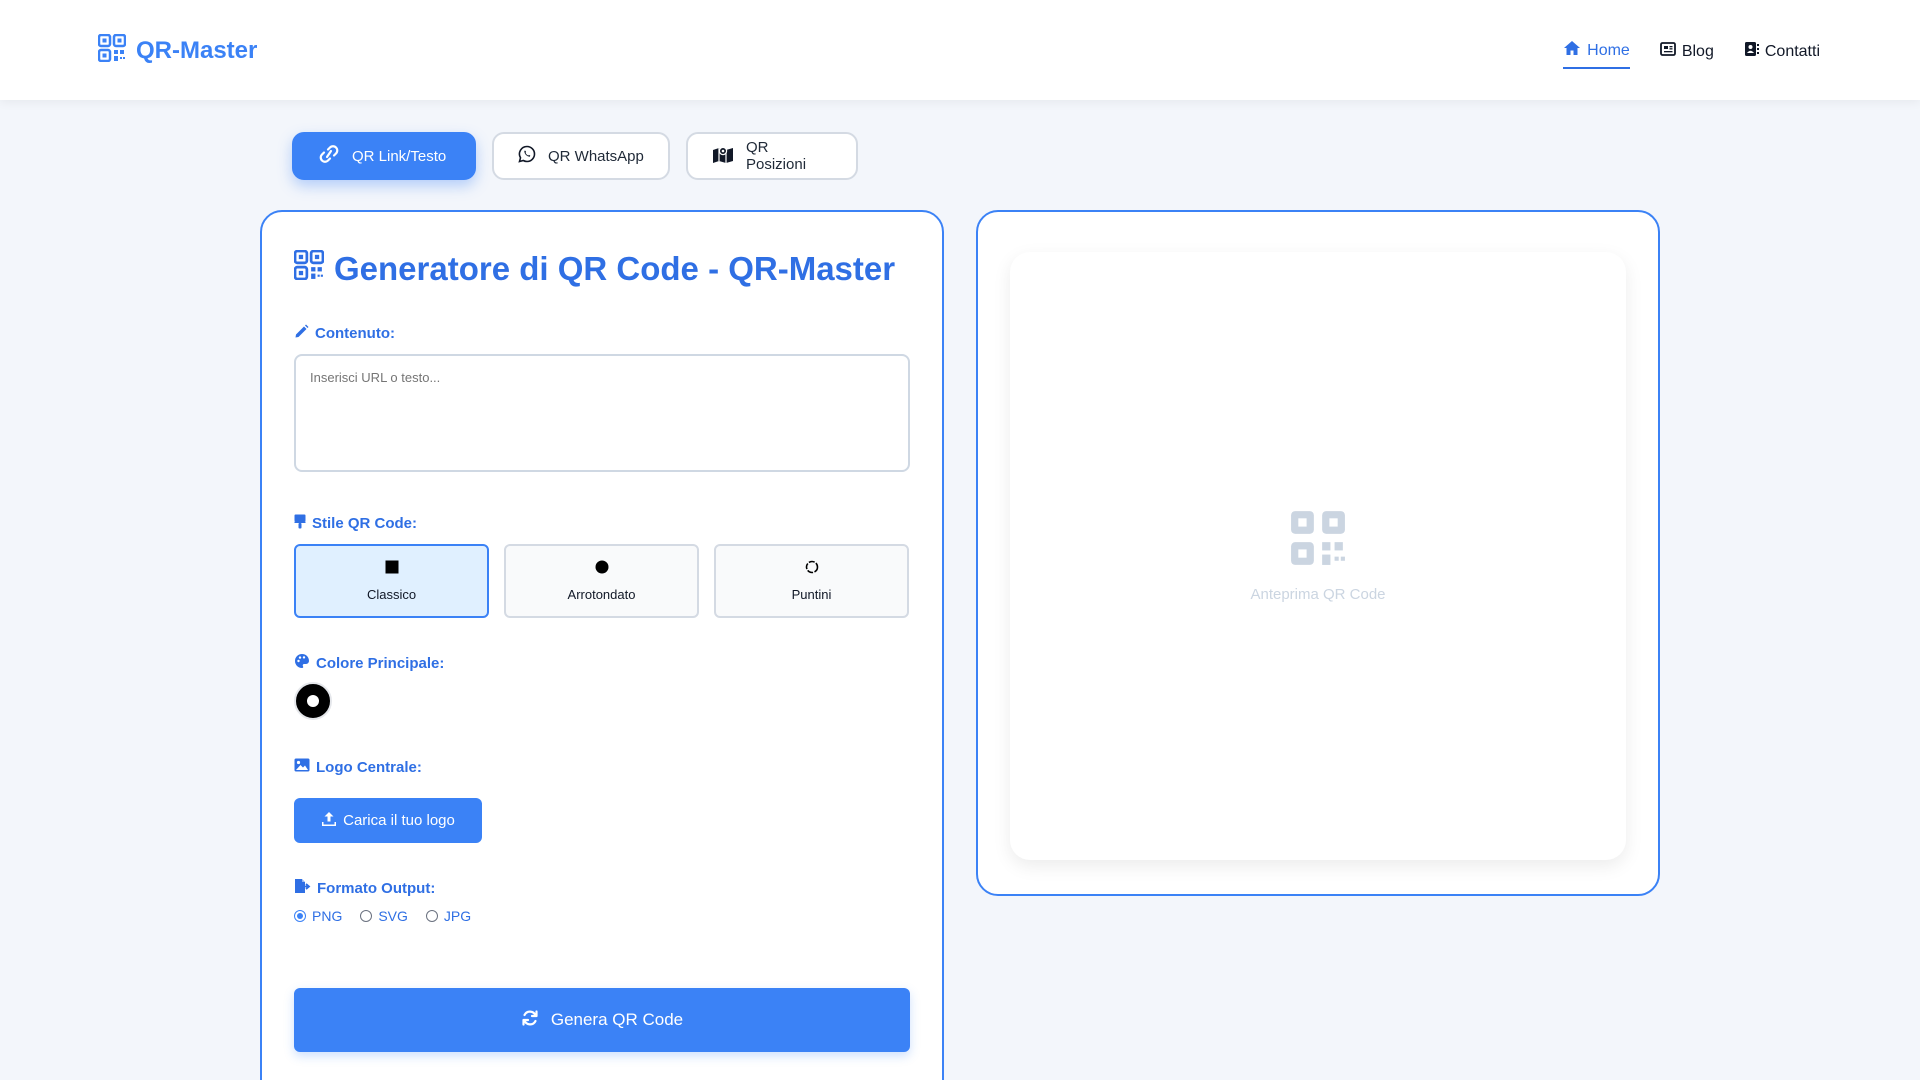 The image size is (1920, 1080). I want to click on color-picker-indicator, so click(313, 701).